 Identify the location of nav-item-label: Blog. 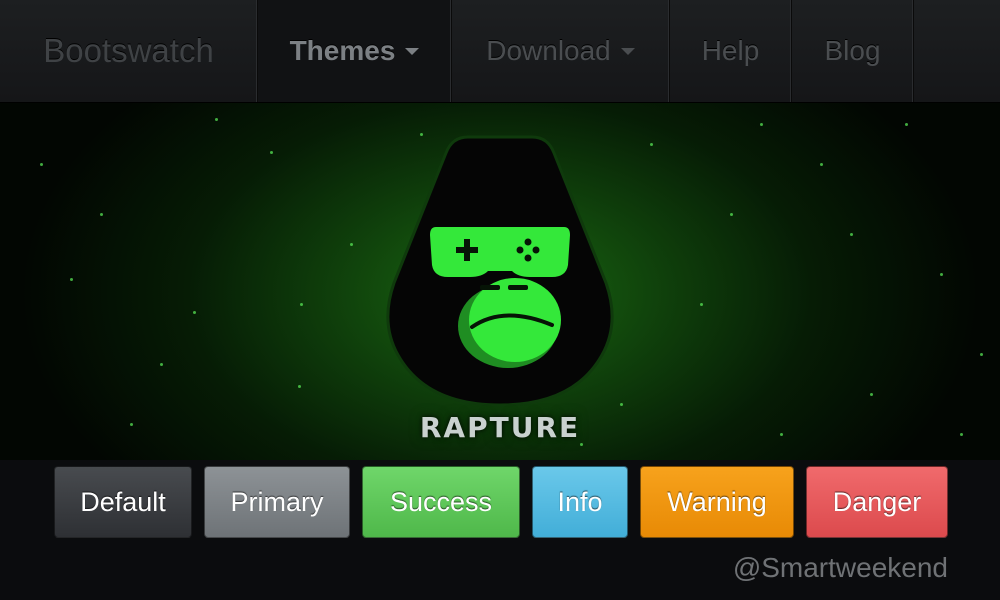
(852, 50).